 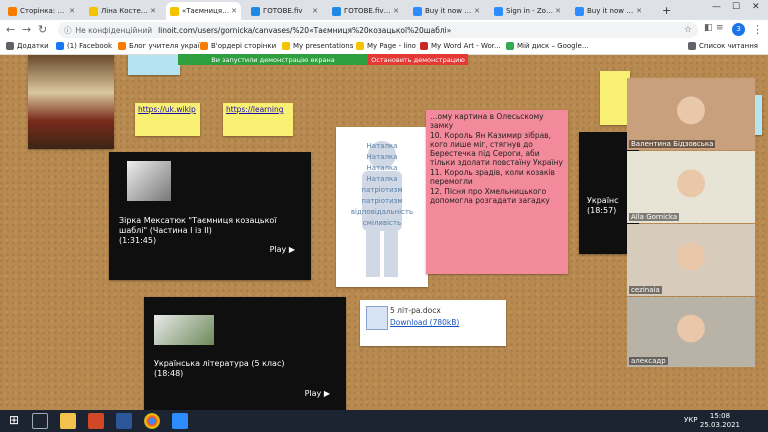 What do you see at coordinates (424, 322) in the screenshot?
I see `docx-download-link: Download (780kB)` at bounding box center [424, 322].